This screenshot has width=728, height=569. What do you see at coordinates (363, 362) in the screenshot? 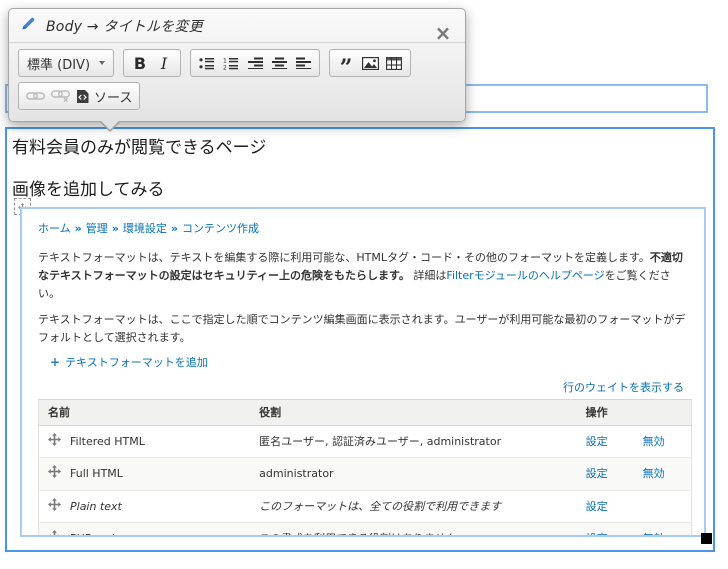
I see `add-format-row: + テキストフォーマットを追加` at bounding box center [363, 362].